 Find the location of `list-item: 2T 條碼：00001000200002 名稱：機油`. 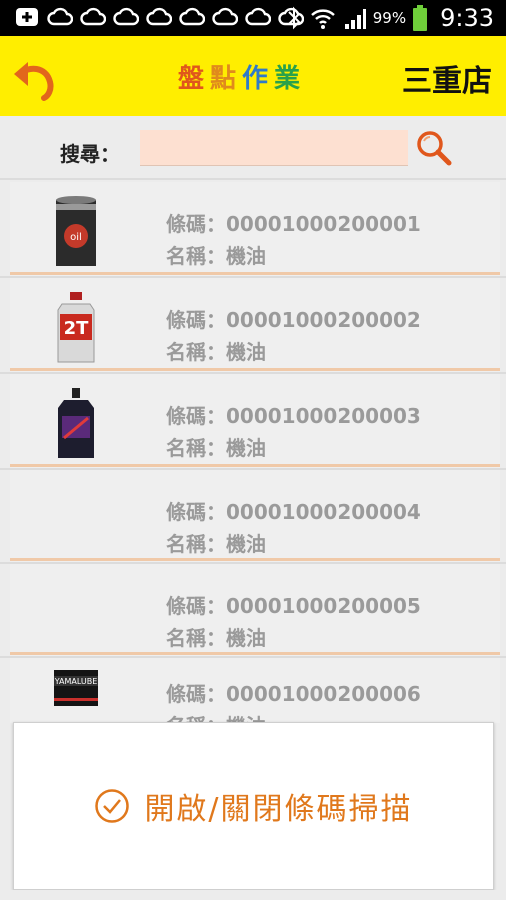

list-item: 2T 條碼：00001000200002 名稱：機油 is located at coordinates (255, 325).